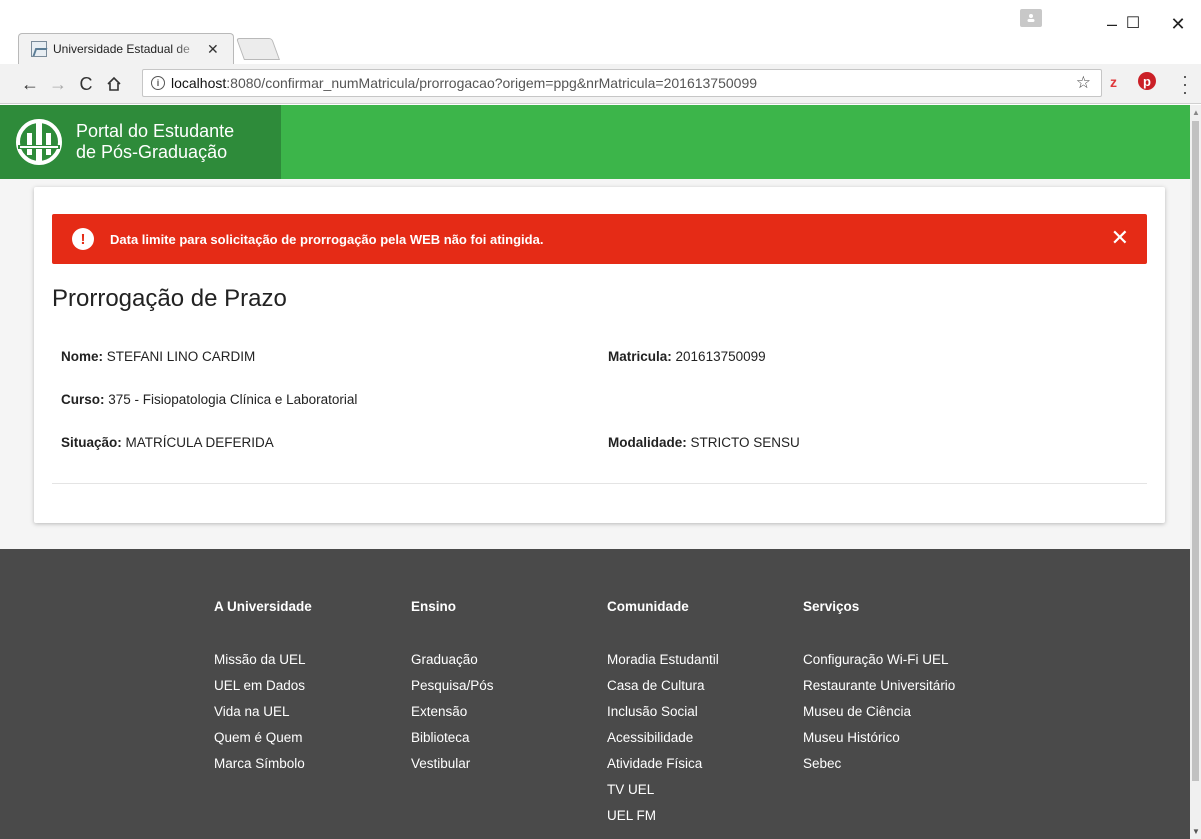 Image resolution: width=1201 pixels, height=839 pixels. I want to click on uel-logo-icon, so click(39, 142).